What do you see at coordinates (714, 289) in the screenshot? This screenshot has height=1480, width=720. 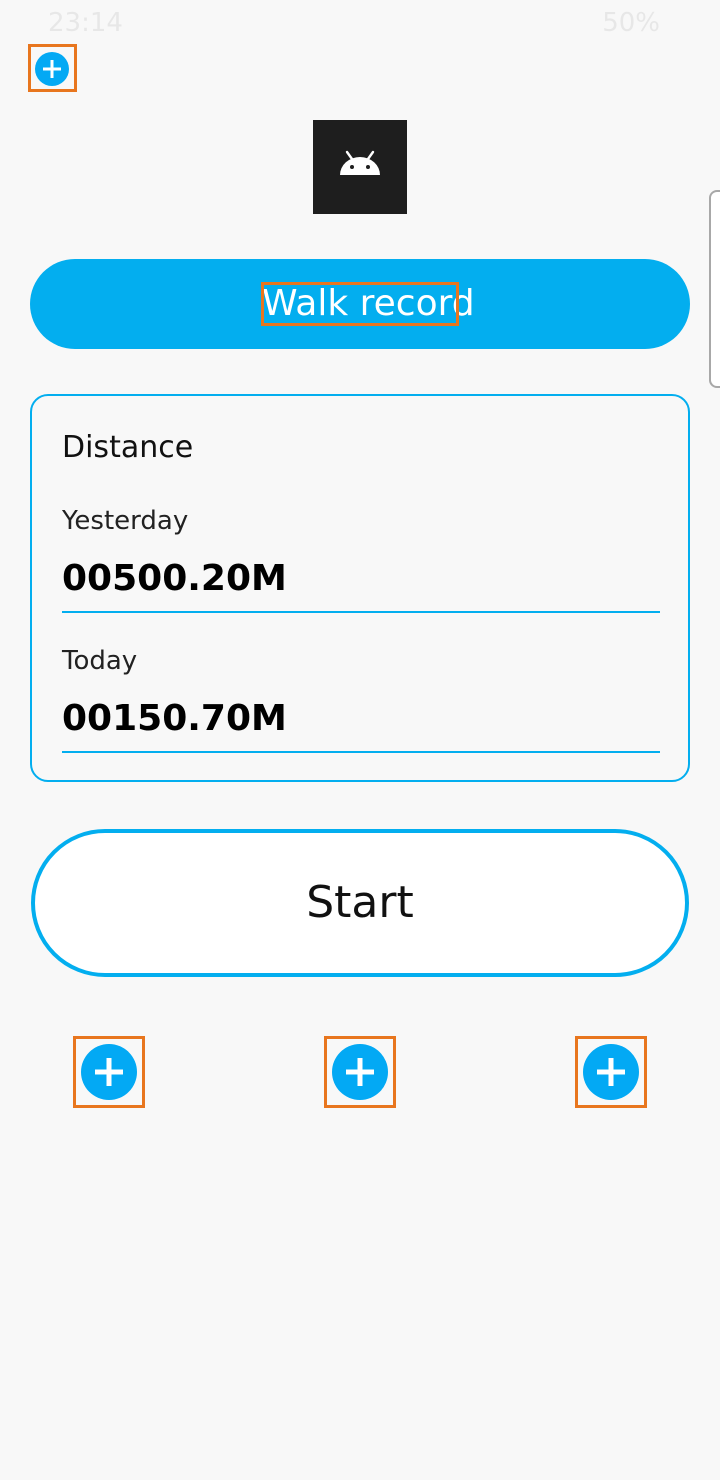 I see `edge-panel-handle` at bounding box center [714, 289].